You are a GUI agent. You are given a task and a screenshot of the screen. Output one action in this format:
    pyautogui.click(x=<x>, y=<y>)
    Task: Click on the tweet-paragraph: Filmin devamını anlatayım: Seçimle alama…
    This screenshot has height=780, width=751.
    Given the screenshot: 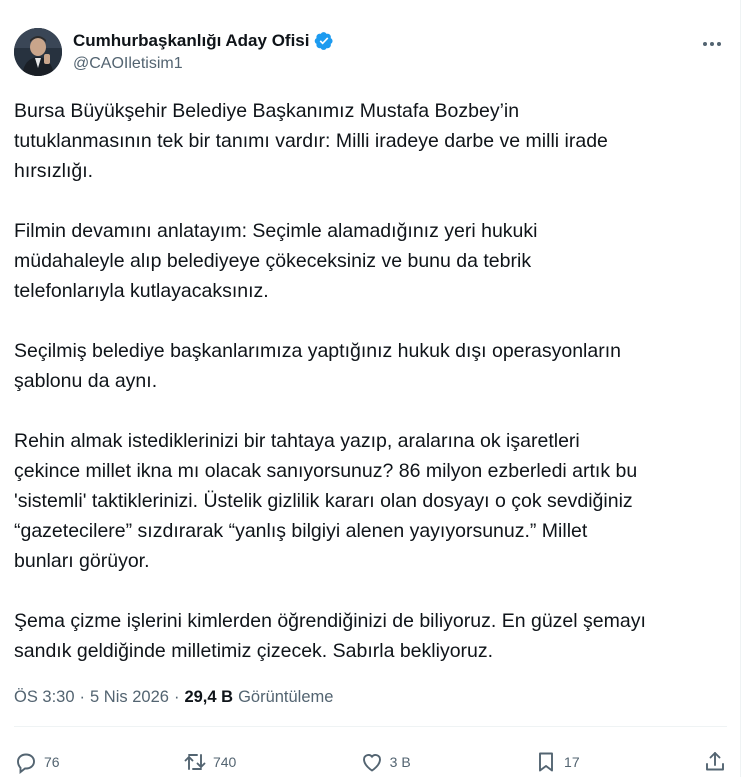 What is the action you would take?
    pyautogui.click(x=276, y=261)
    